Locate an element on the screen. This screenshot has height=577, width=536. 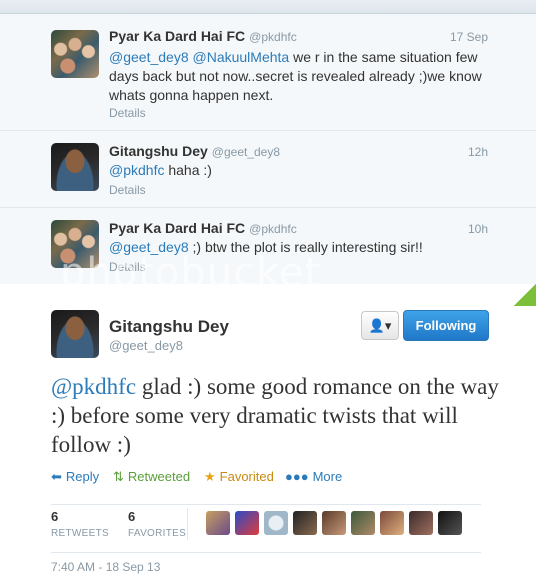
divider is located at coordinates (266, 552).